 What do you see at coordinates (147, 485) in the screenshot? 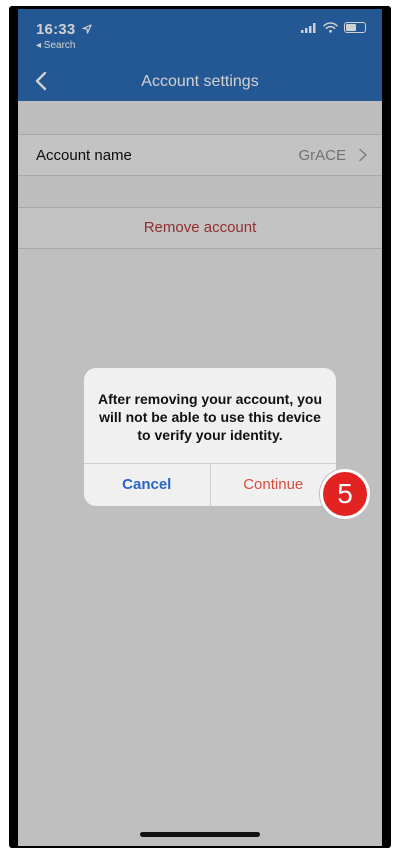
I see `cancel-button: Cancel` at bounding box center [147, 485].